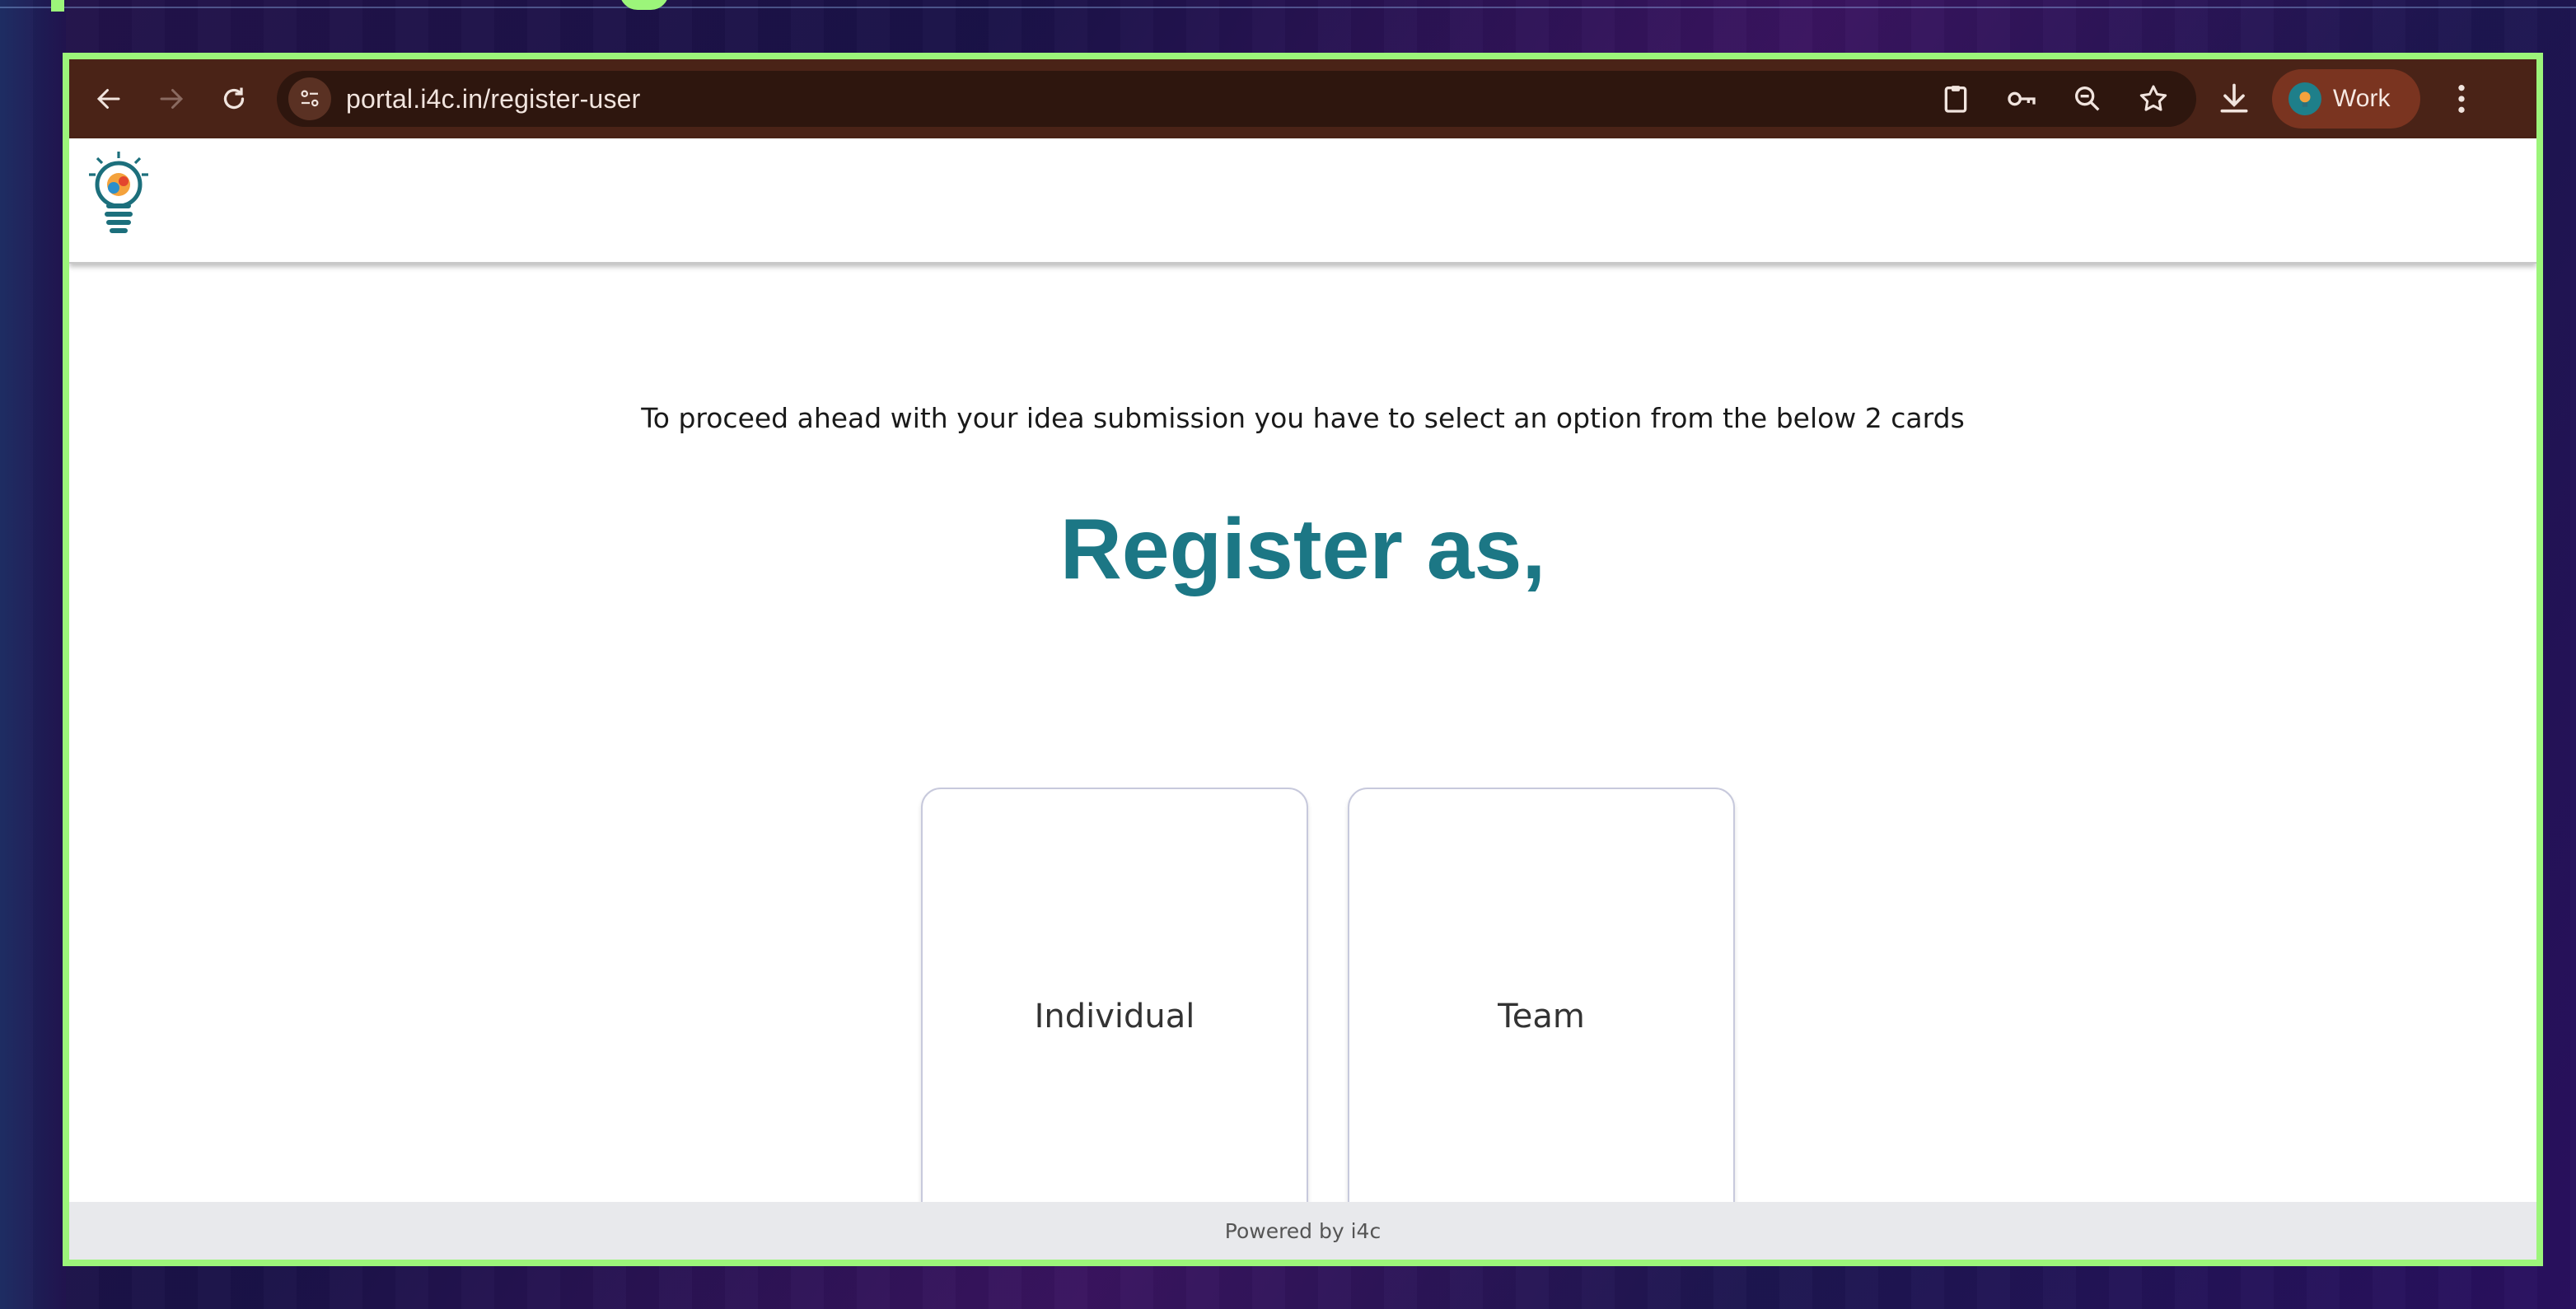 The height and width of the screenshot is (1309, 2576). I want to click on download-button, so click(2234, 99).